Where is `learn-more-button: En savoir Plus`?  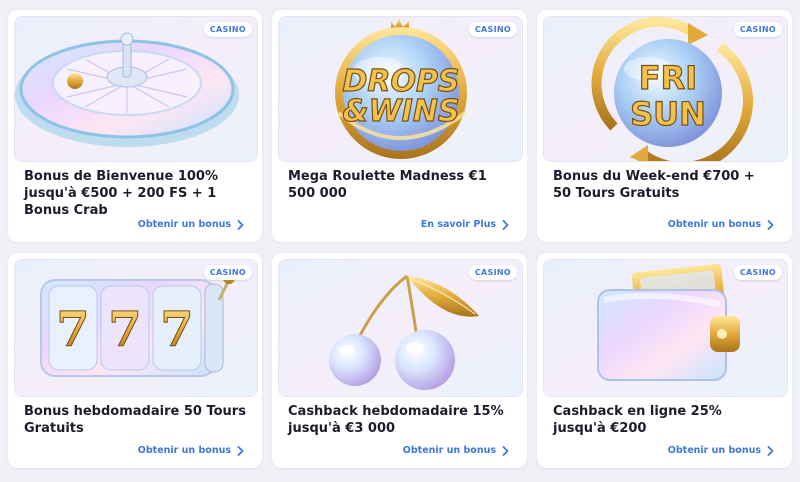 learn-more-button: En savoir Plus is located at coordinates (465, 224).